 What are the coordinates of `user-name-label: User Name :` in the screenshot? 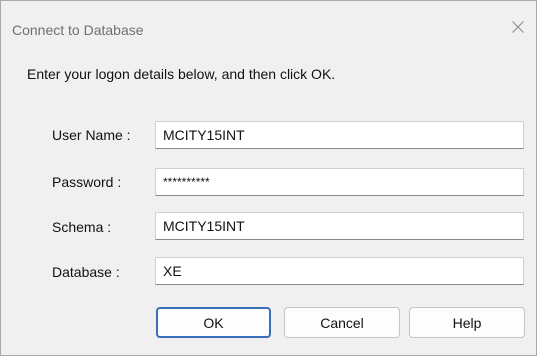 It's located at (91, 135).